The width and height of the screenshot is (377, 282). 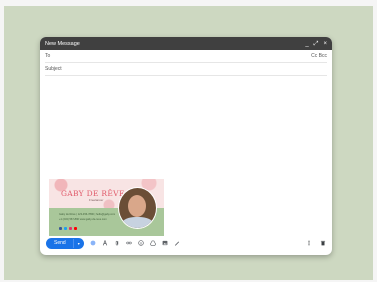 I want to click on send-button: Send, so click(x=59, y=243).